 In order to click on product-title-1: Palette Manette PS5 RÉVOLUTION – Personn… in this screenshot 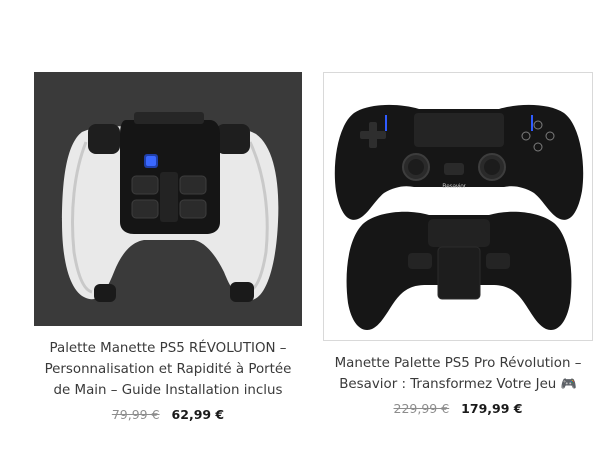, I will do `click(168, 369)`.